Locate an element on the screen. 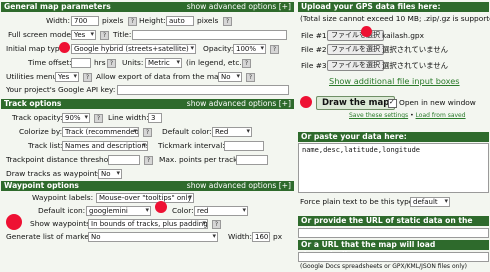  units-help-icon: ? is located at coordinates (246, 63).